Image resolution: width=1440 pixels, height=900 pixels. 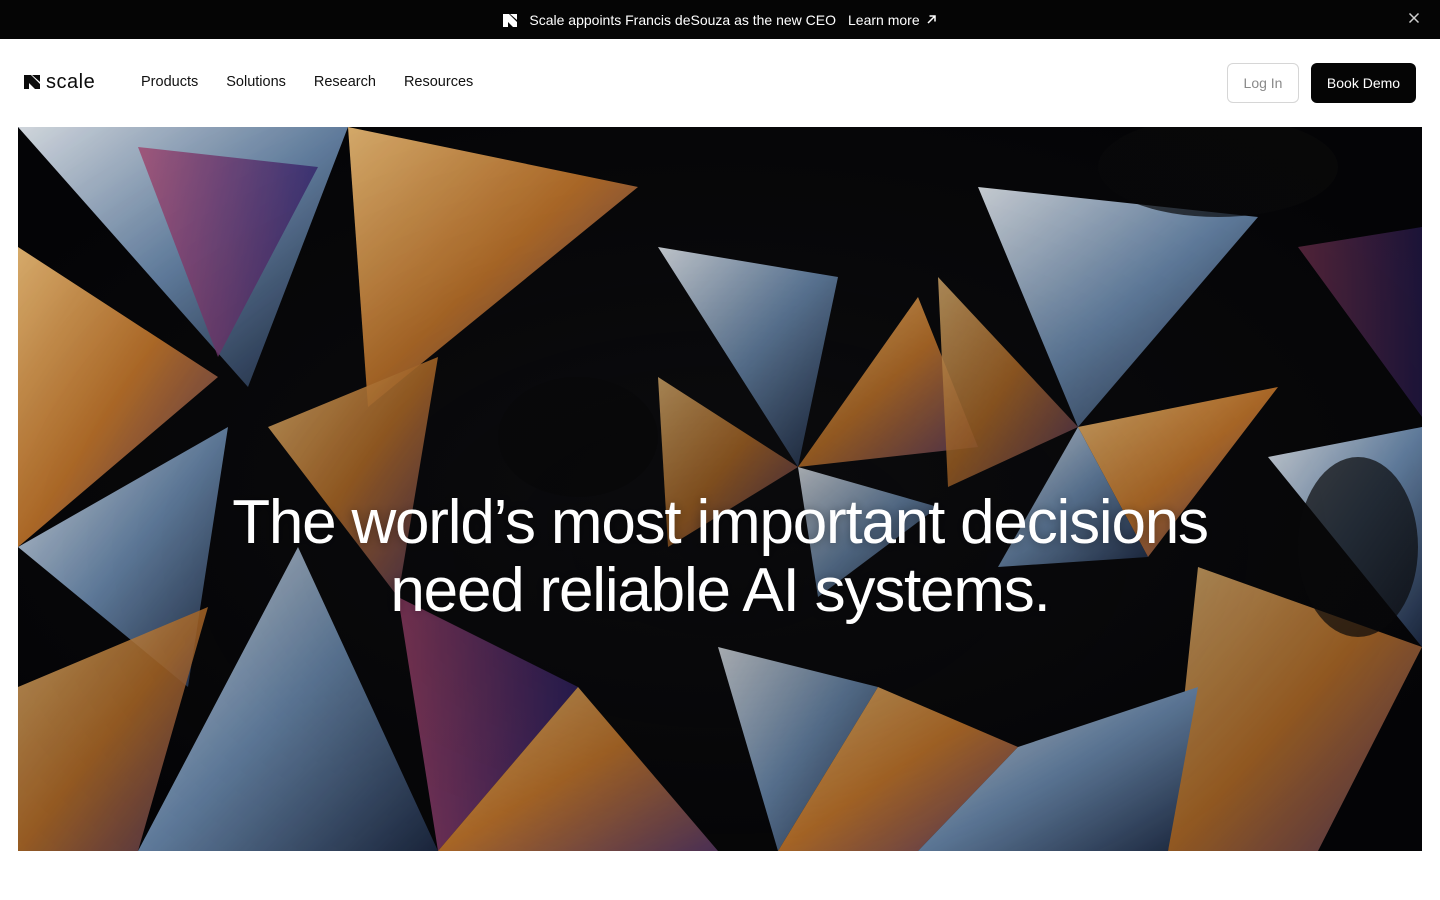 What do you see at coordinates (71, 82) in the screenshot?
I see `brand-wordmark: scale` at bounding box center [71, 82].